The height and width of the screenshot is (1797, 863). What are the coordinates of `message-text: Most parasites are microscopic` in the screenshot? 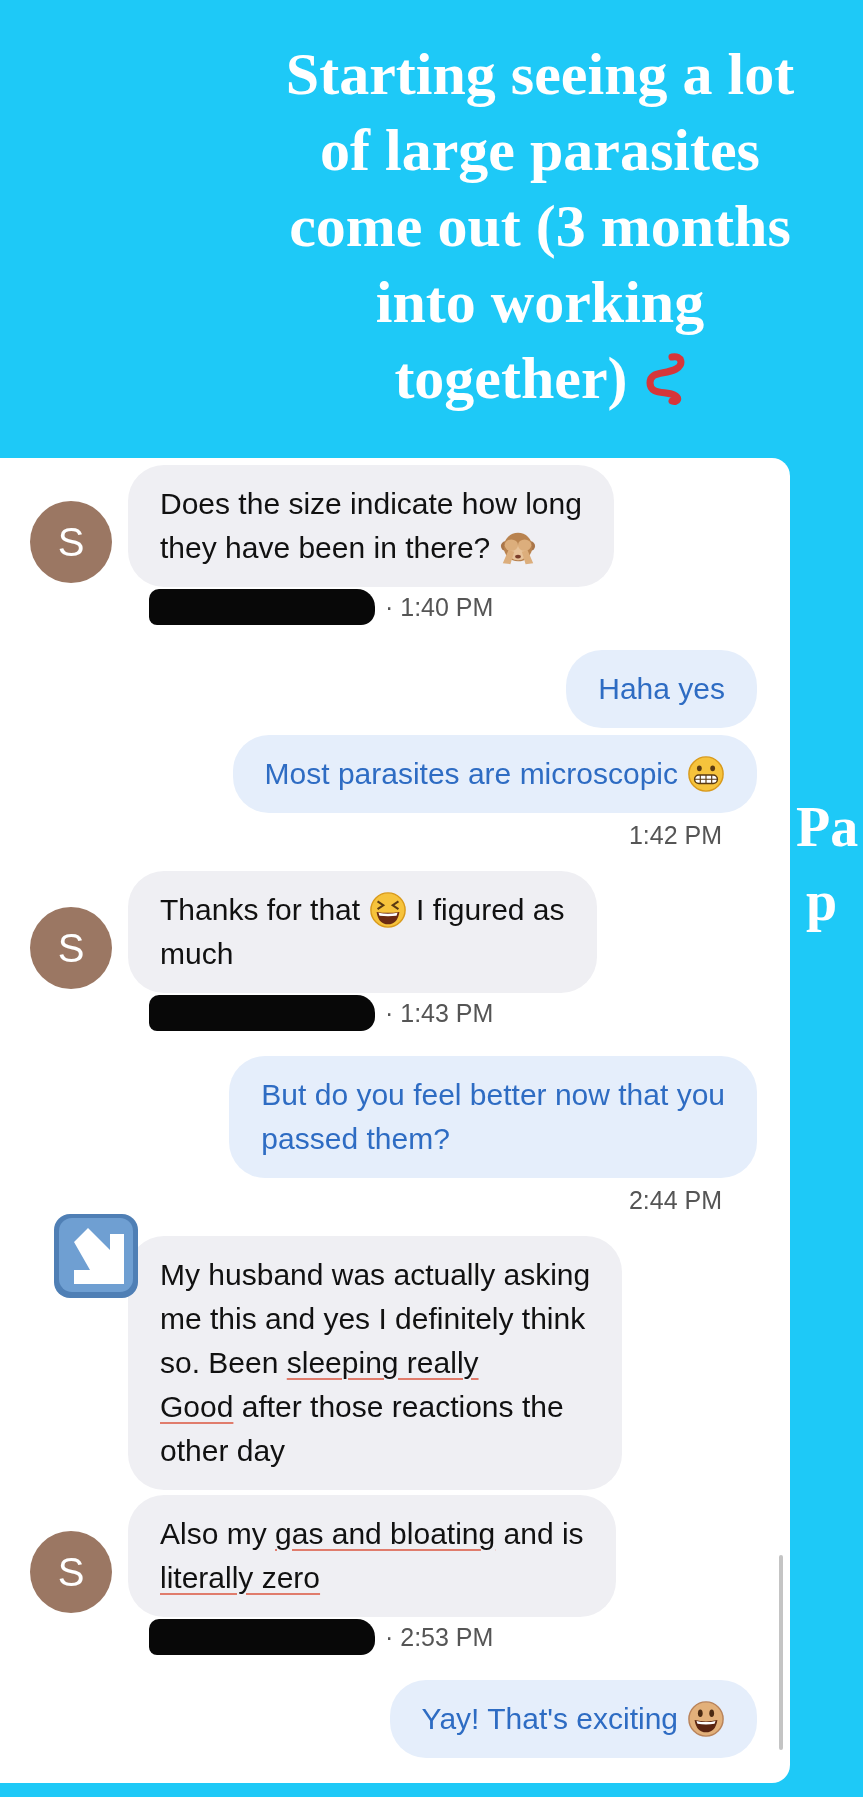 It's located at (471, 774).